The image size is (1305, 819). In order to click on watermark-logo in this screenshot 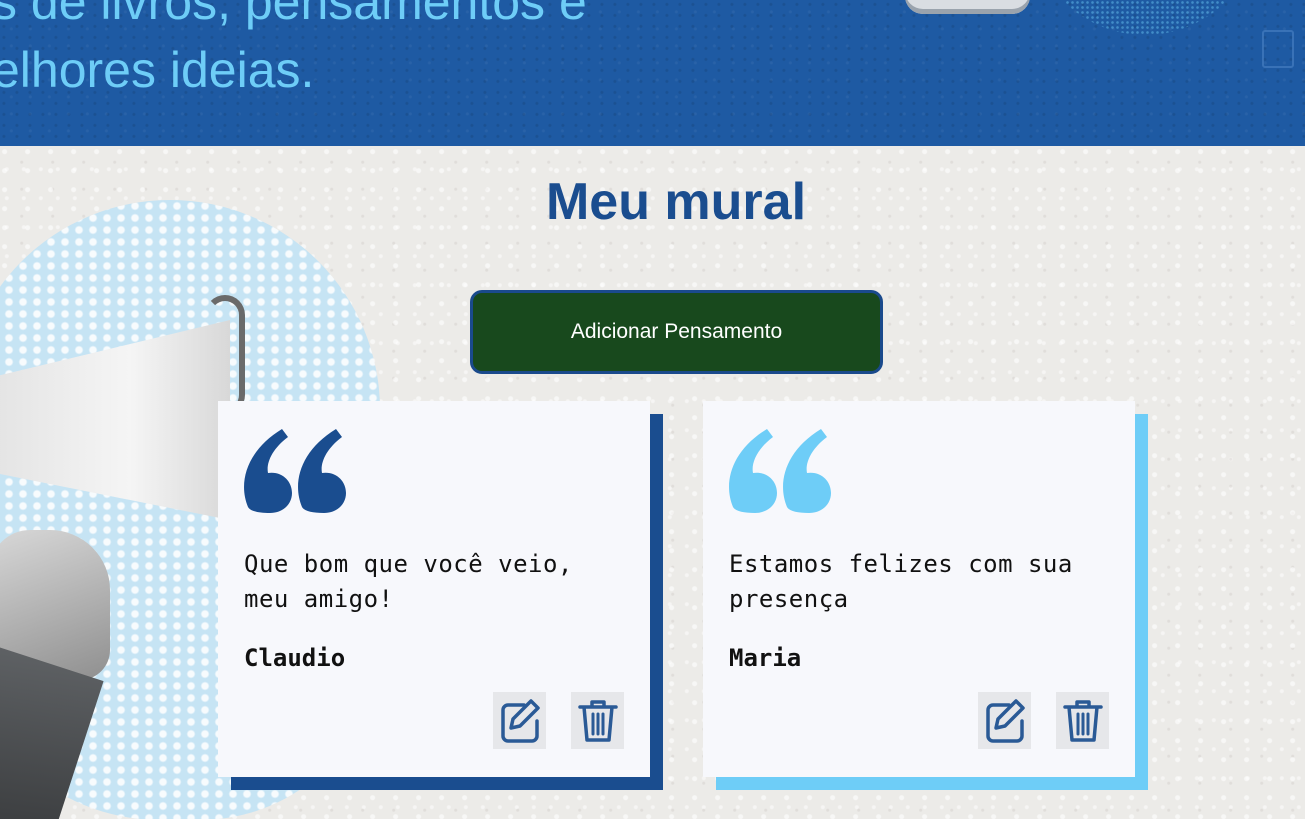, I will do `click(1278, 49)`.